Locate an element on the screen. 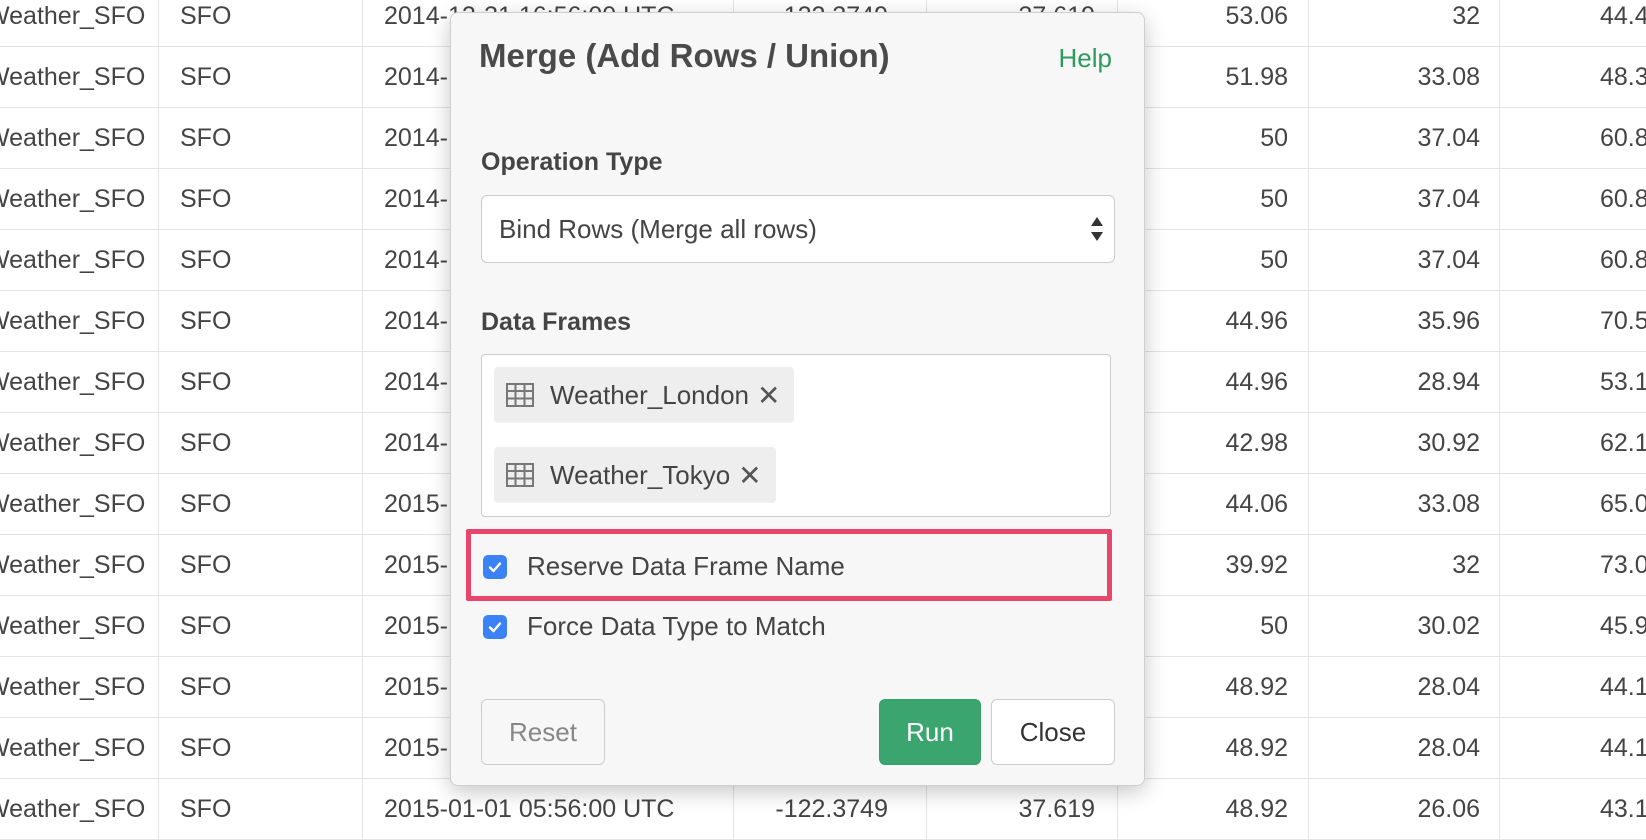 The image size is (1646, 840). cell-text: 70.5 is located at coordinates (1623, 321).